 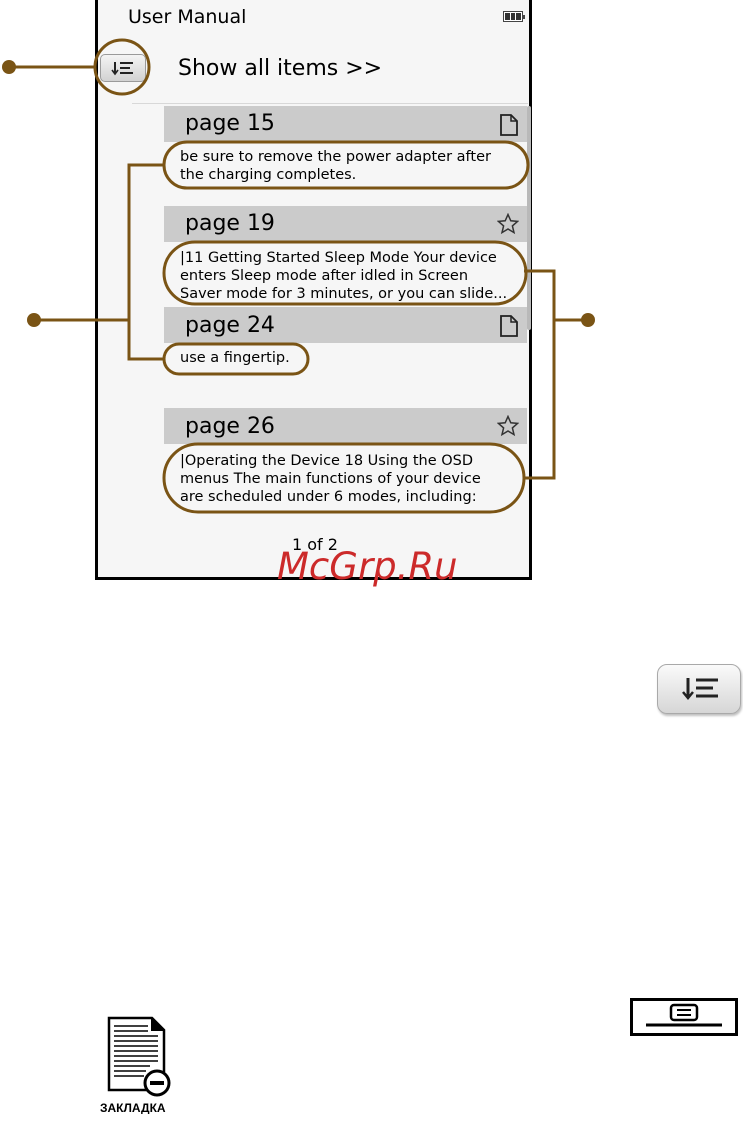 I want to click on callout-ring-sort, so click(x=122, y=67).